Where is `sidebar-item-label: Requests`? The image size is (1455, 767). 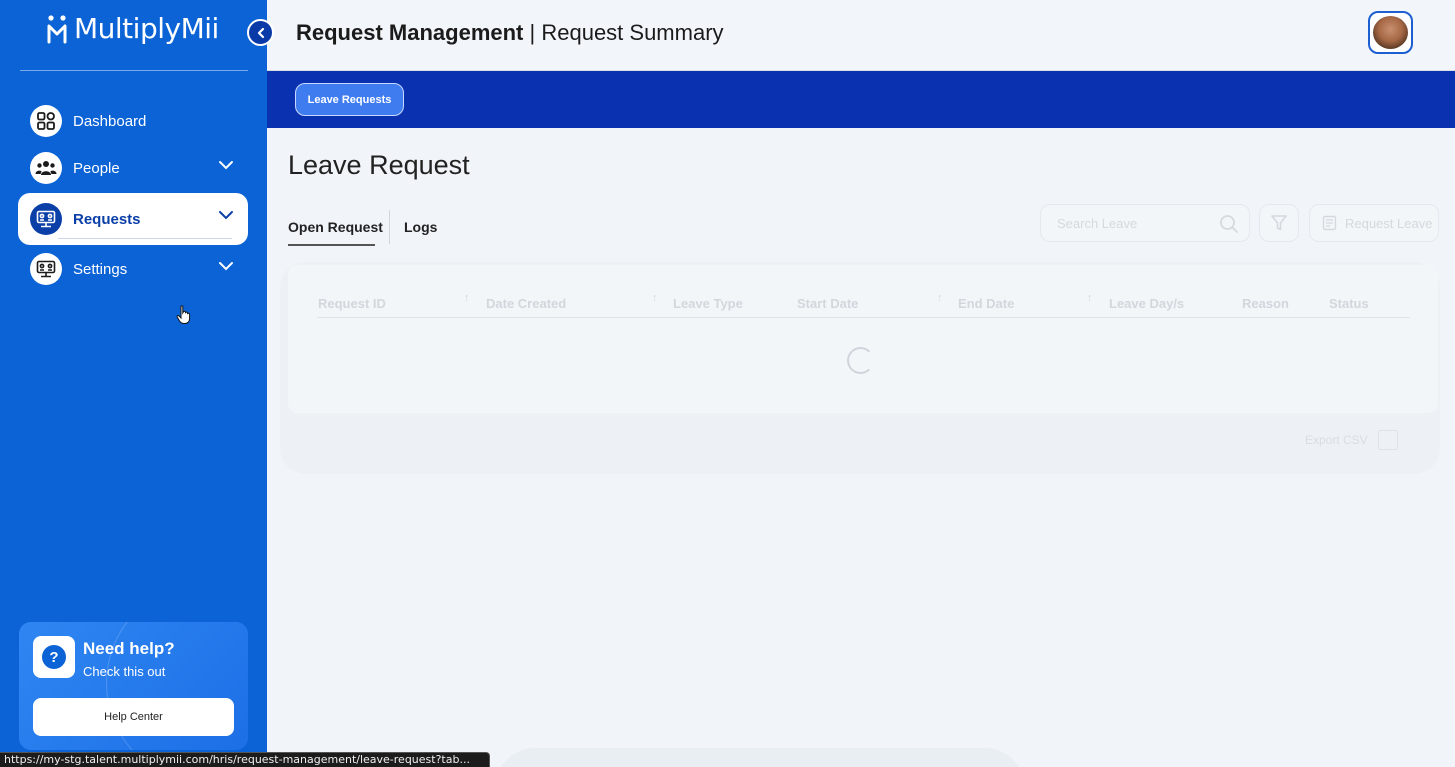 sidebar-item-label: Requests is located at coordinates (107, 219).